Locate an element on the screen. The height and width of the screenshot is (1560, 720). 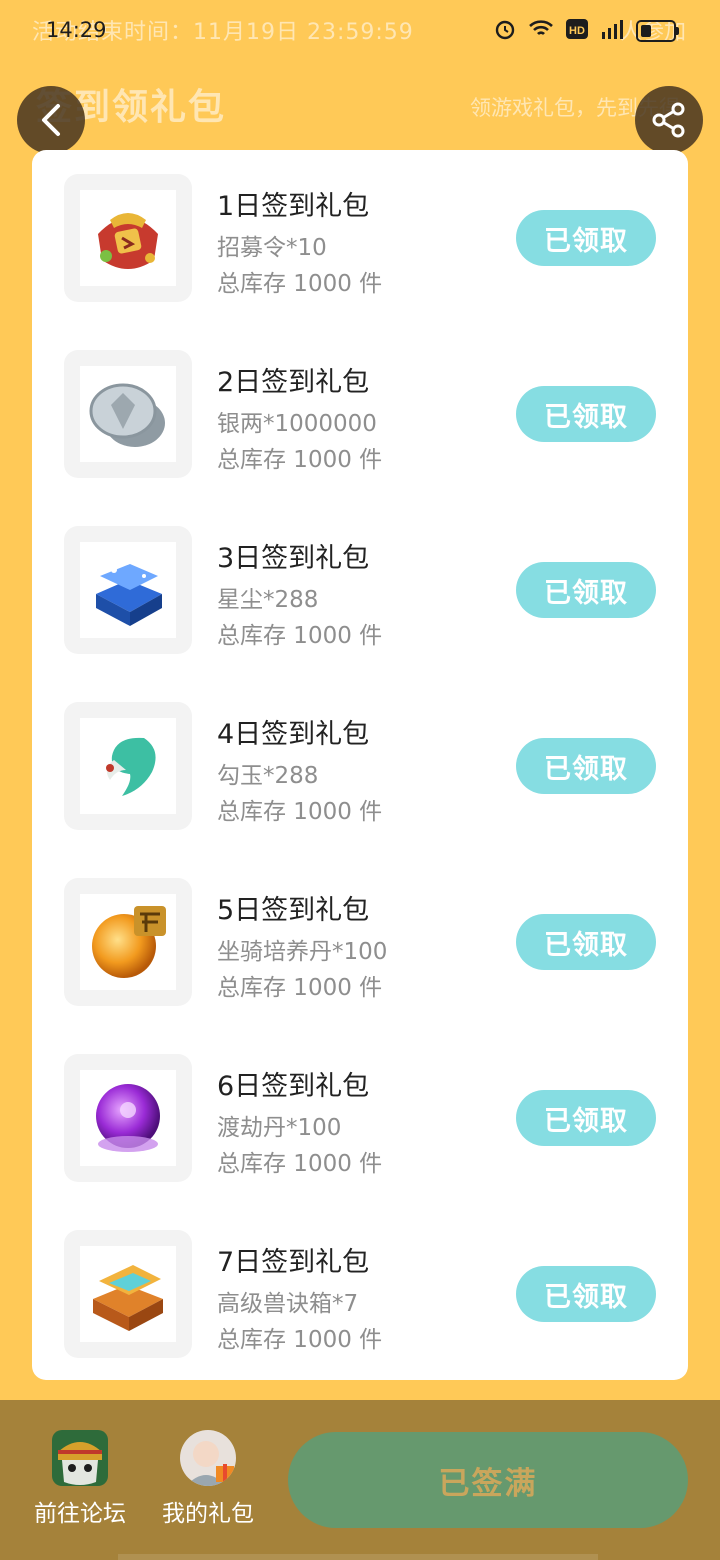
tribulation-pill-icon is located at coordinates (128, 1118).